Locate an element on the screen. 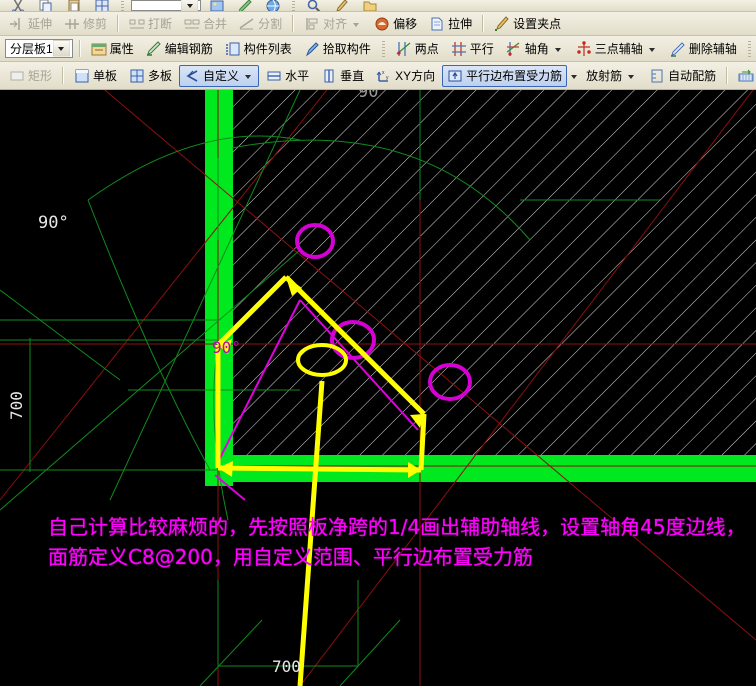 The height and width of the screenshot is (686, 756). merge-button: 合并 is located at coordinates (205, 24).